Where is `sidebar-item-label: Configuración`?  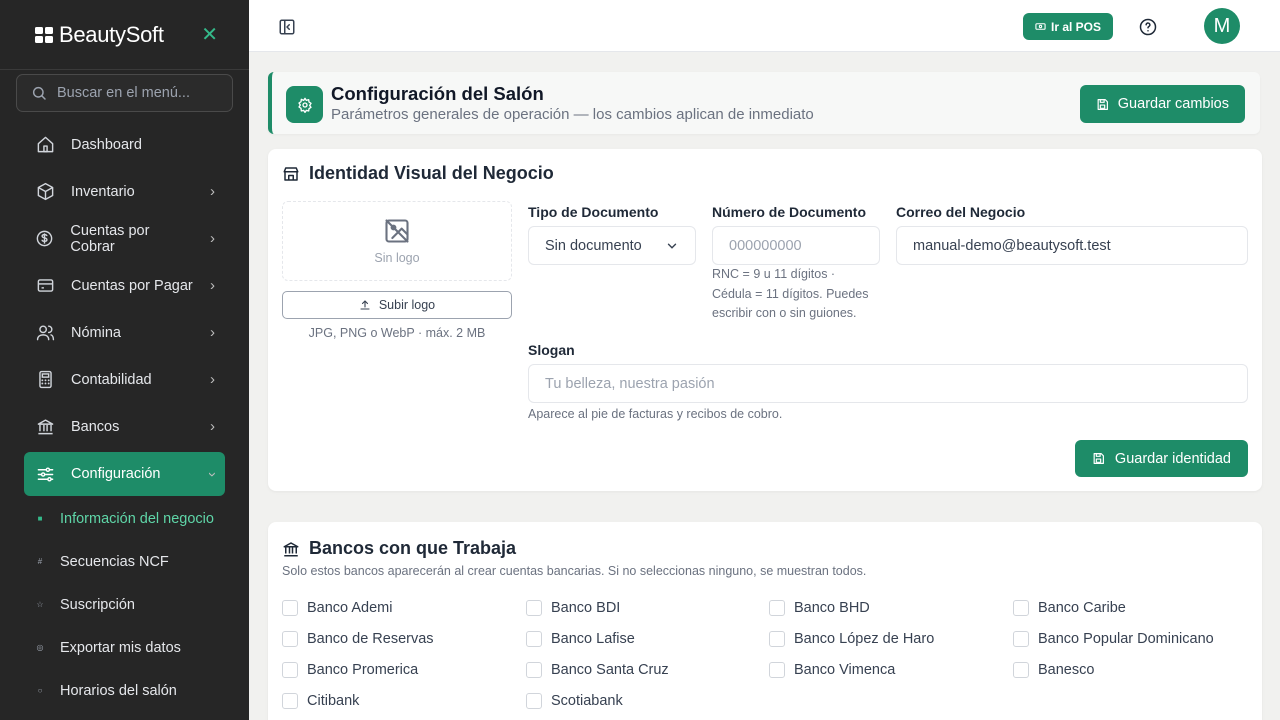
sidebar-item-label: Configuración is located at coordinates (116, 474).